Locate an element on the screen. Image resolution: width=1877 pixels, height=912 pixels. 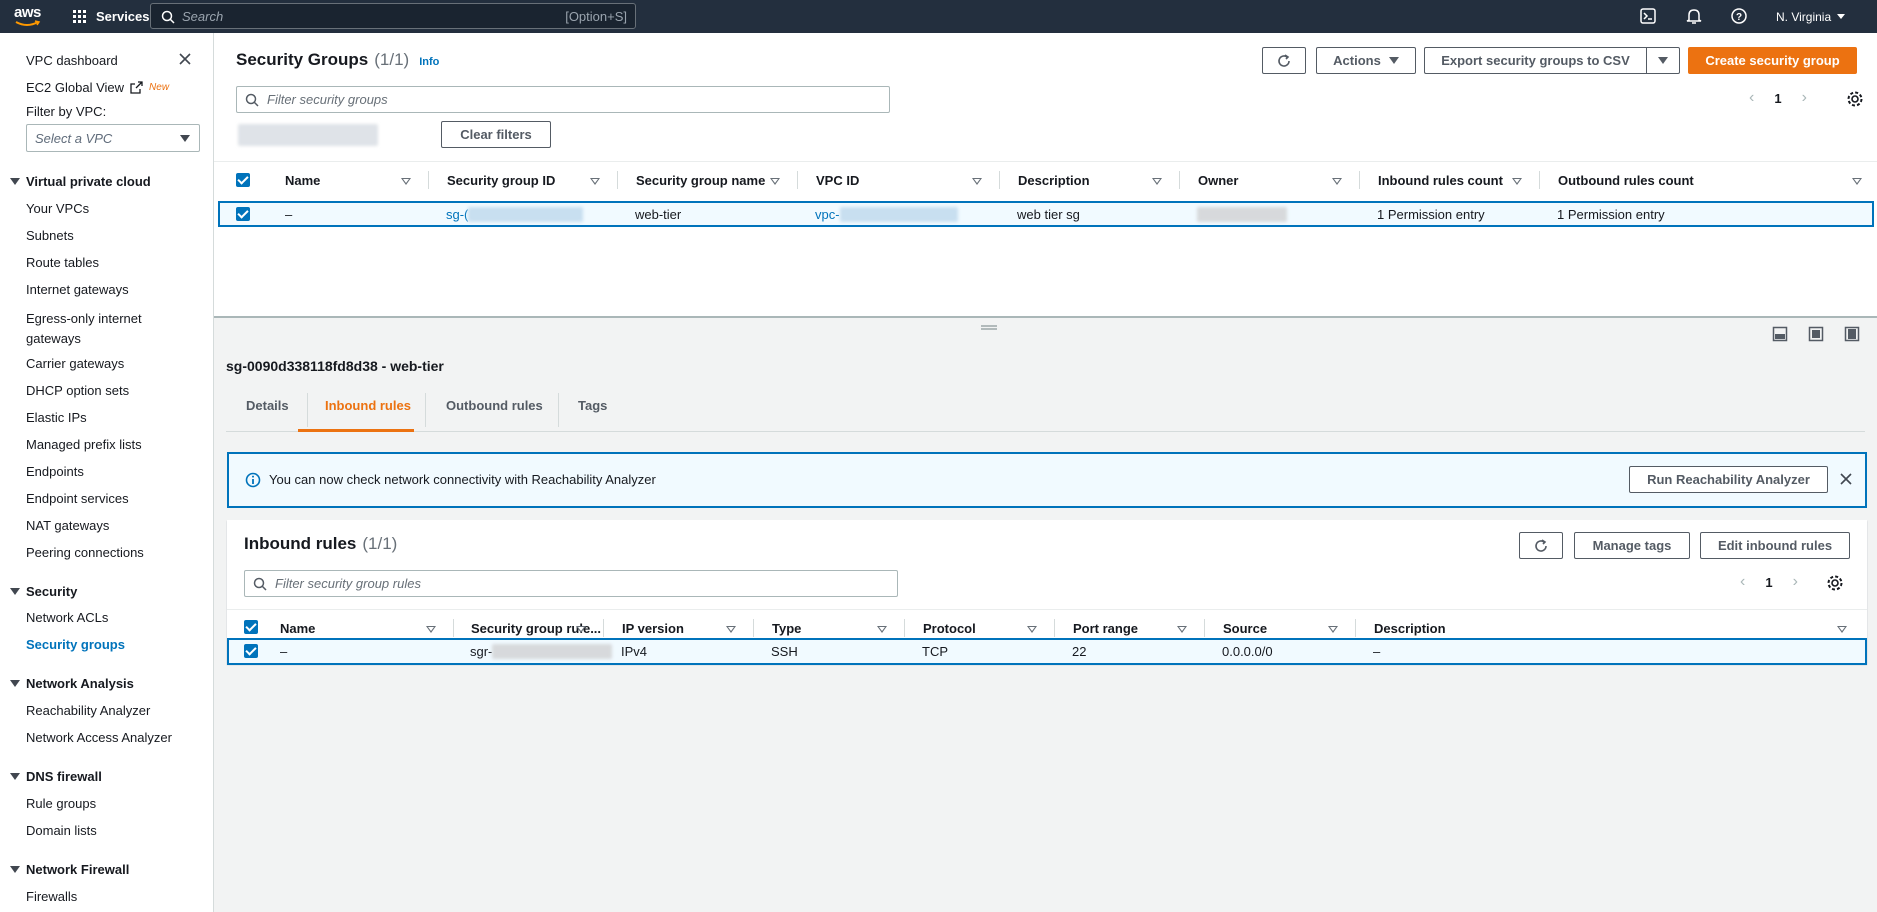
split-side-icon is located at coordinates (1816, 334).